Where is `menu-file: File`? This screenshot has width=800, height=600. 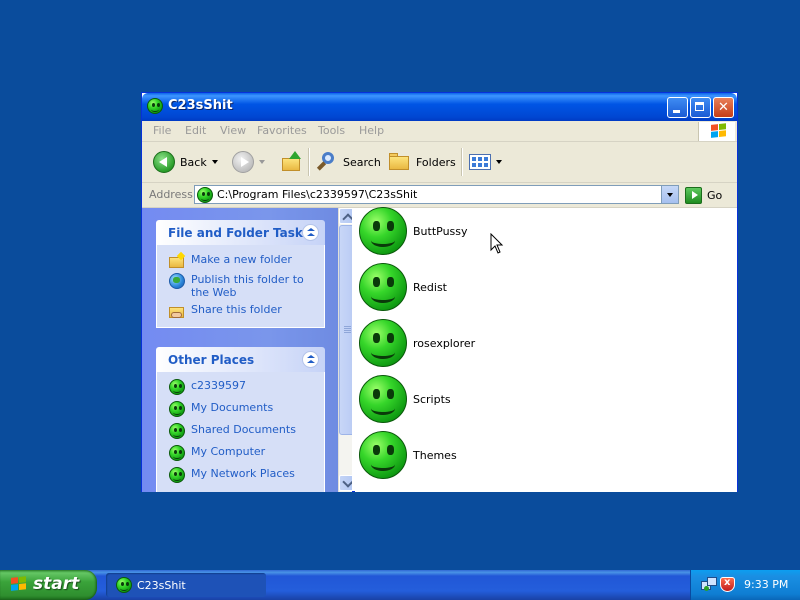
menu-file: File is located at coordinates (162, 130).